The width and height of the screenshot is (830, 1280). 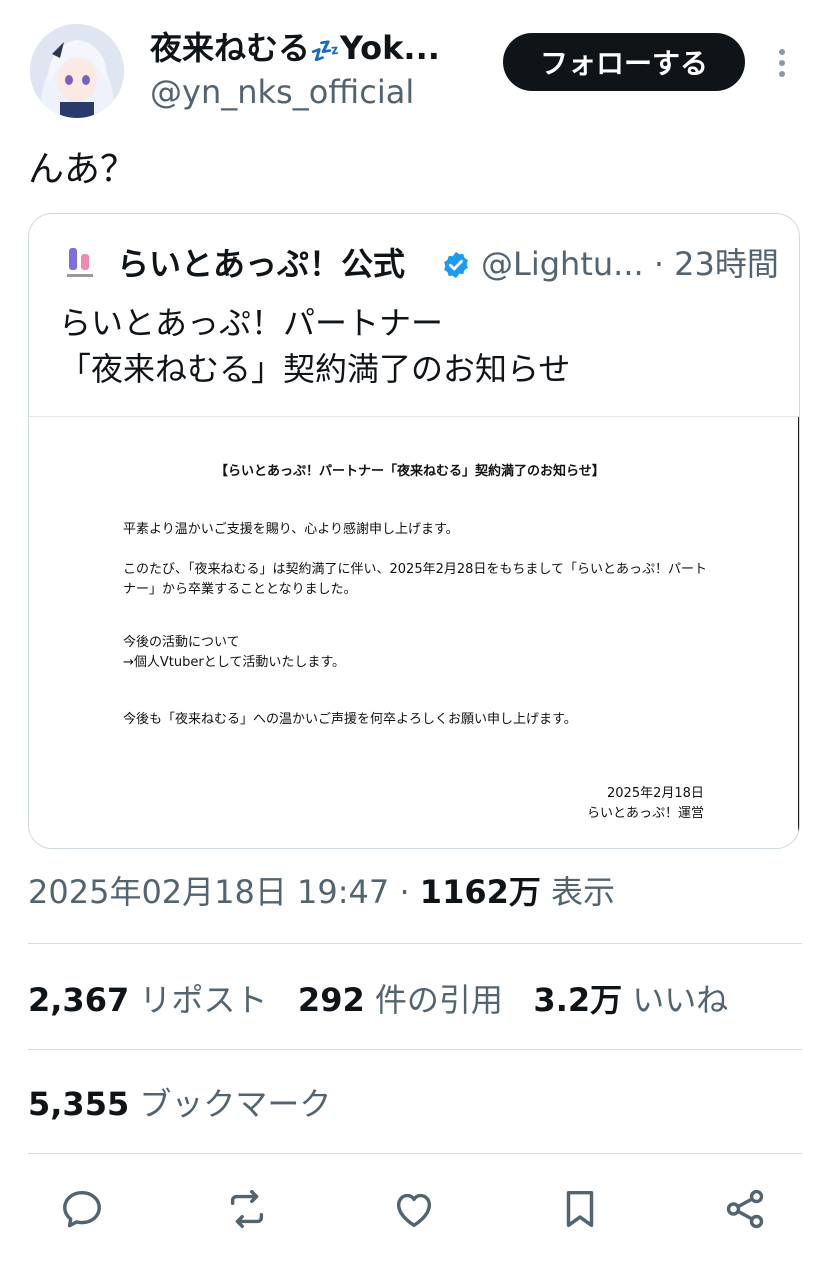 I want to click on author-handle: @yn_nks_official, so click(x=282, y=92).